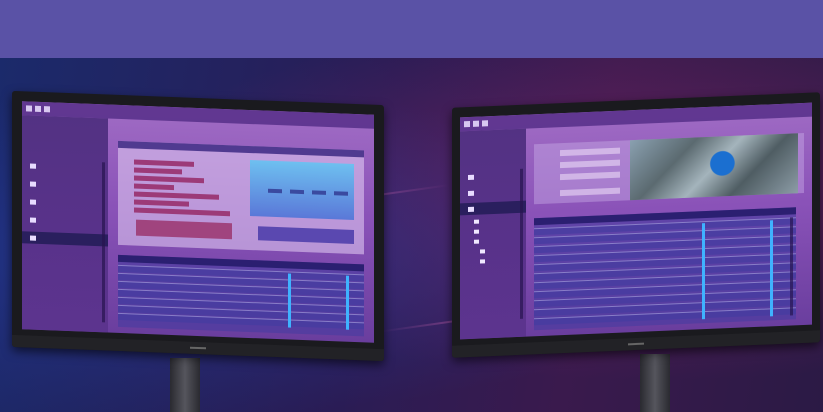  Describe the element at coordinates (411, 29) in the screenshot. I see `top-banner` at that location.